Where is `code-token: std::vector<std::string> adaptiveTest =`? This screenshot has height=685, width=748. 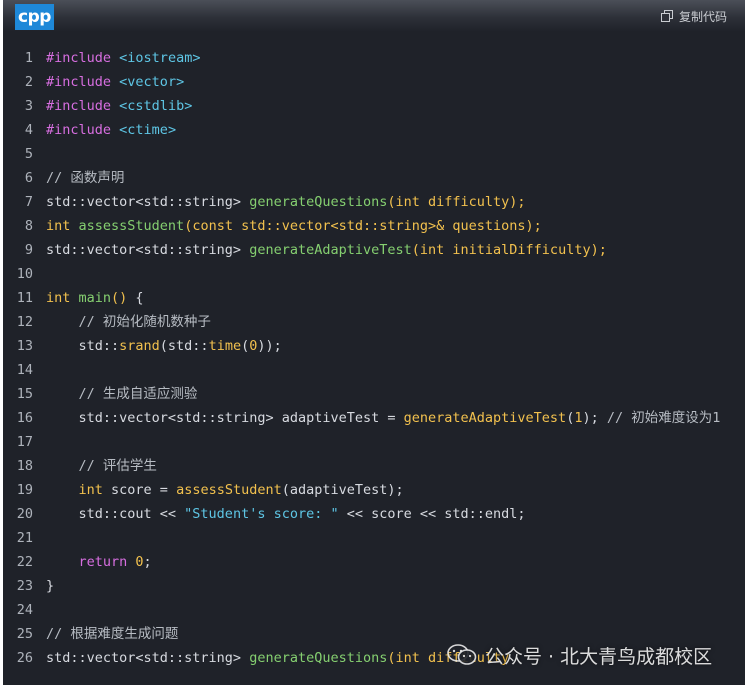
code-token: std::vector<std::string> adaptiveTest = is located at coordinates (225, 418).